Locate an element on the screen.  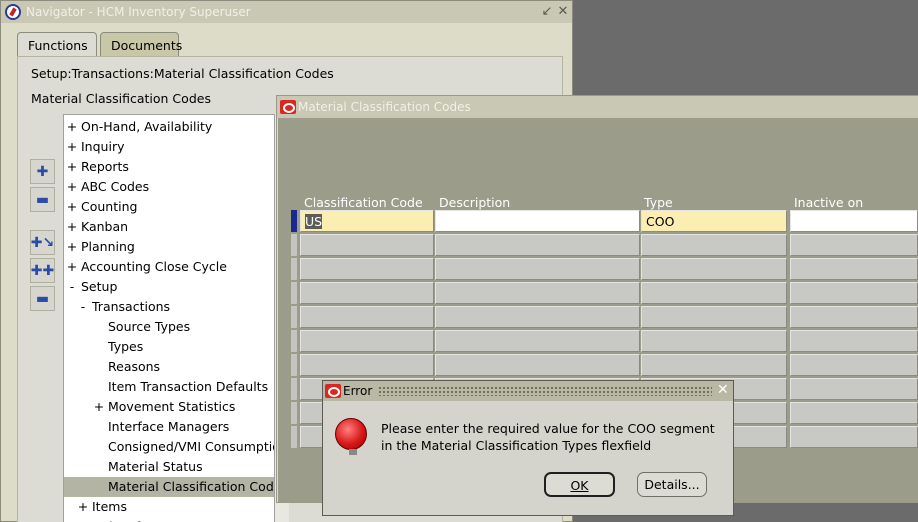
expand-button: ✚ is located at coordinates (42, 171).